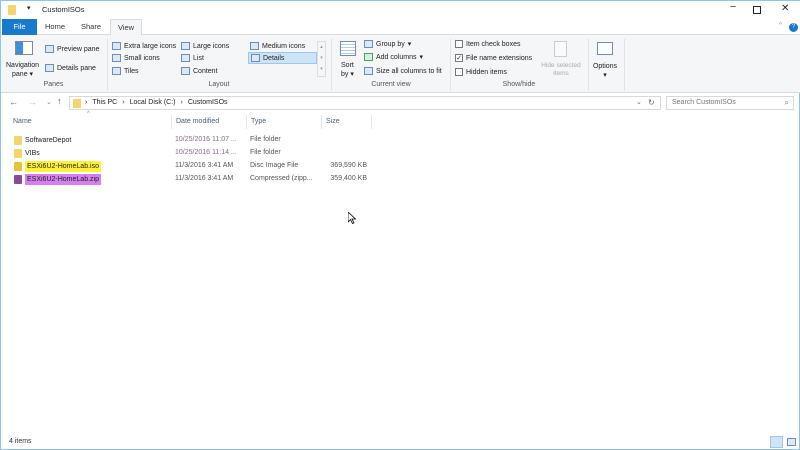  Describe the element at coordinates (19, 27) in the screenshot. I see `tab-file: File` at that location.